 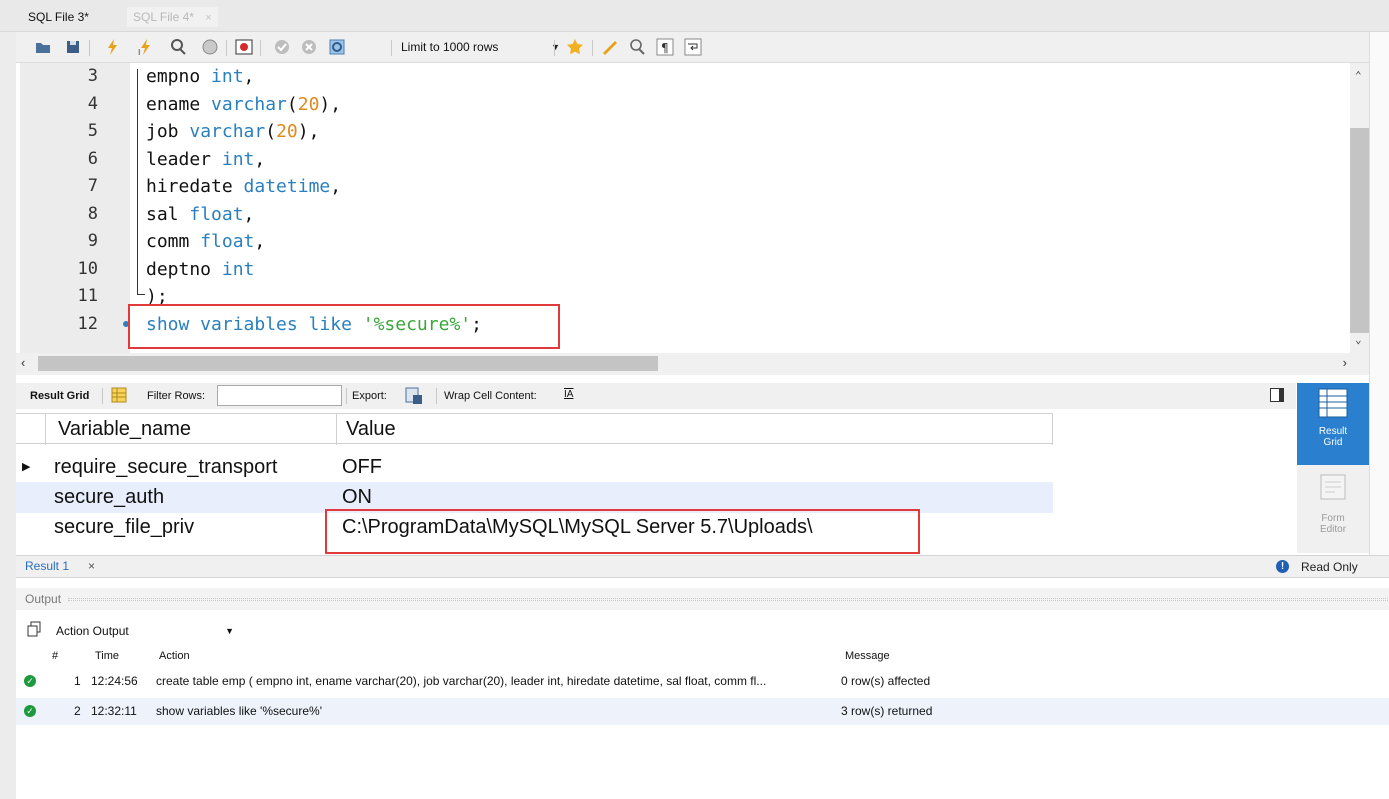 What do you see at coordinates (168, 214) in the screenshot?
I see `code-token: sal` at bounding box center [168, 214].